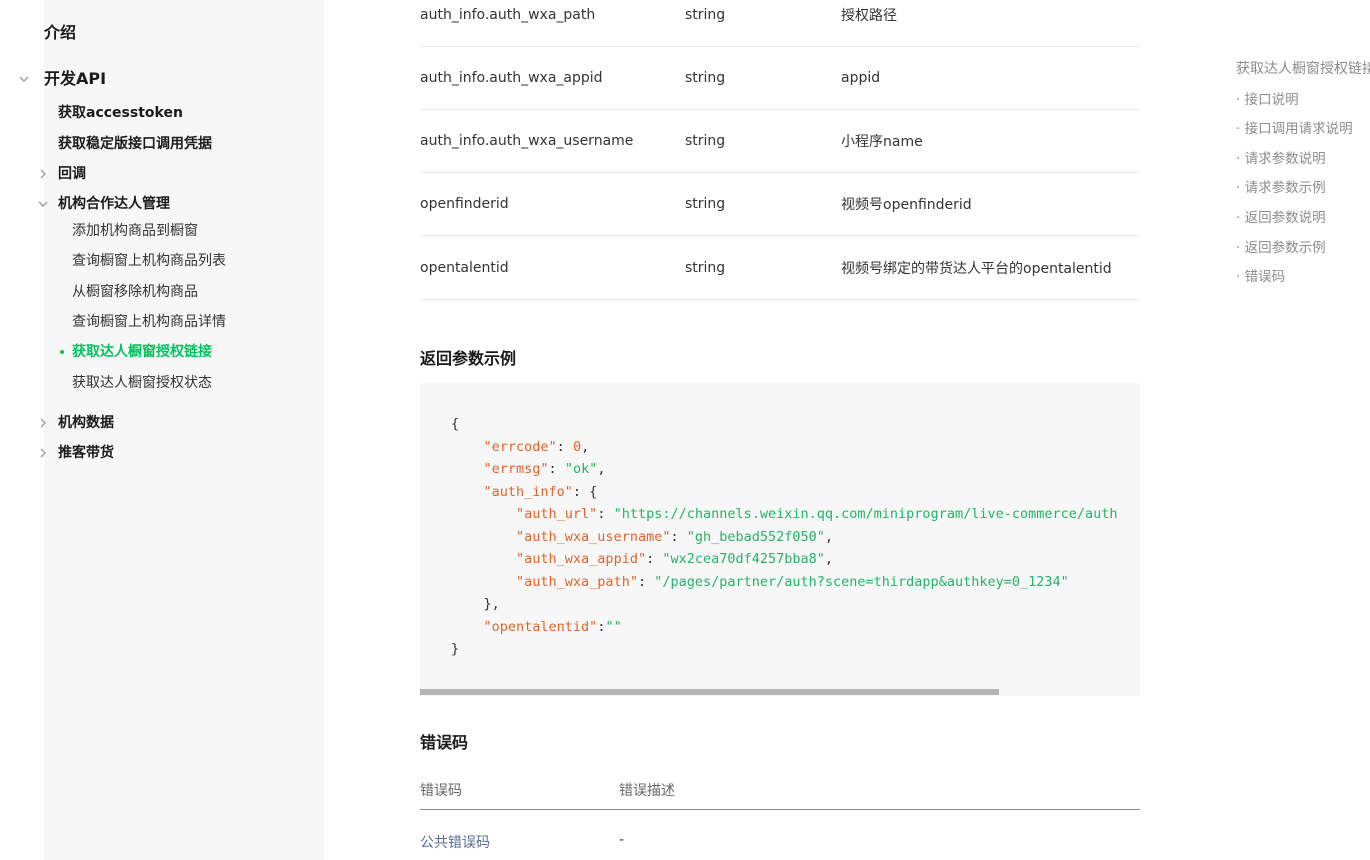 This screenshot has width=1370, height=860. I want to click on param-desc: 视频号绑定的带货达人平台的opentalentid, so click(976, 269).